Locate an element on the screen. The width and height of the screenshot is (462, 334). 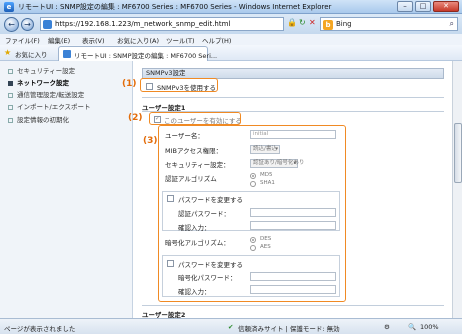
favorites-star-icon: ★ is located at coordinates (7, 52).